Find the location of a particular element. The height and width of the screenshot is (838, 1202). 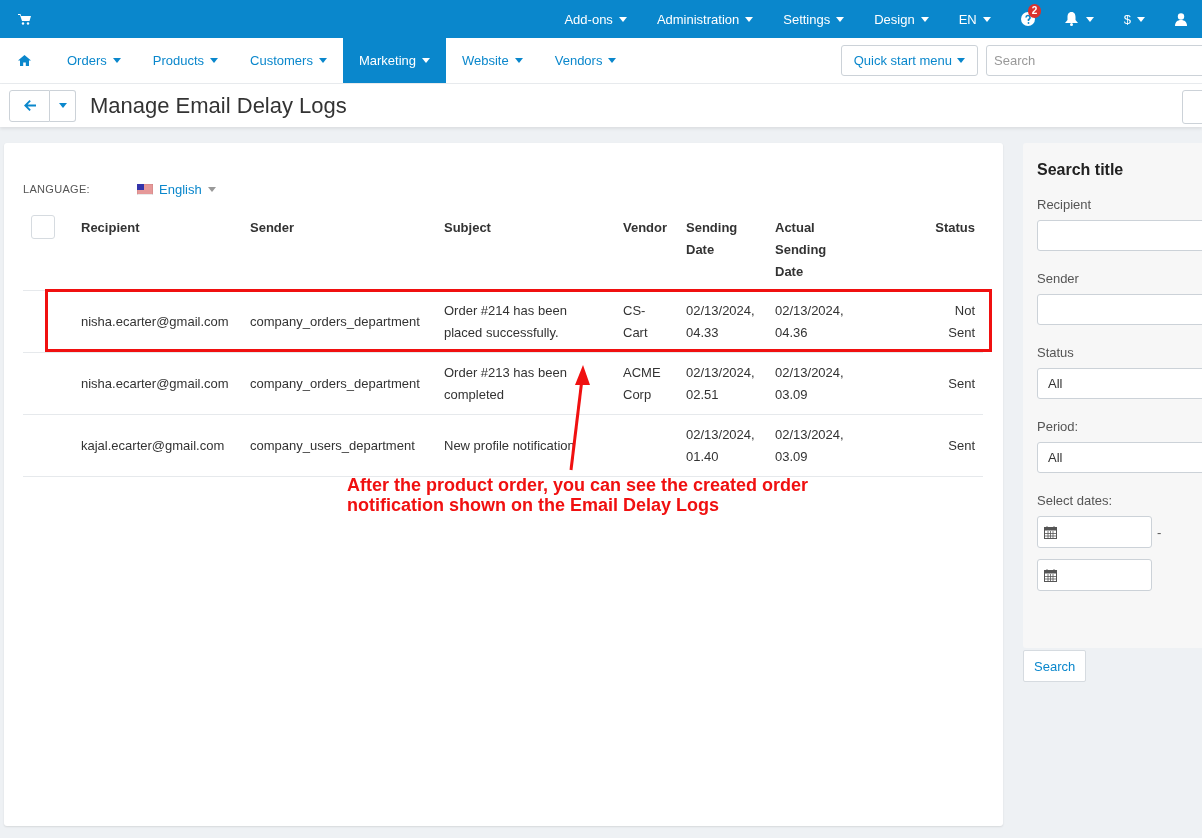

page-title: Manage Email Delay Logs is located at coordinates (218, 105).